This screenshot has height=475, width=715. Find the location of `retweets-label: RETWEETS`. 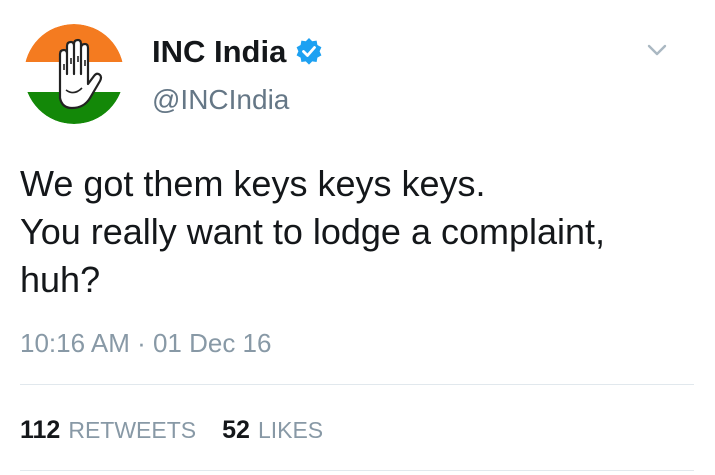

retweets-label: RETWEETS is located at coordinates (132, 430).